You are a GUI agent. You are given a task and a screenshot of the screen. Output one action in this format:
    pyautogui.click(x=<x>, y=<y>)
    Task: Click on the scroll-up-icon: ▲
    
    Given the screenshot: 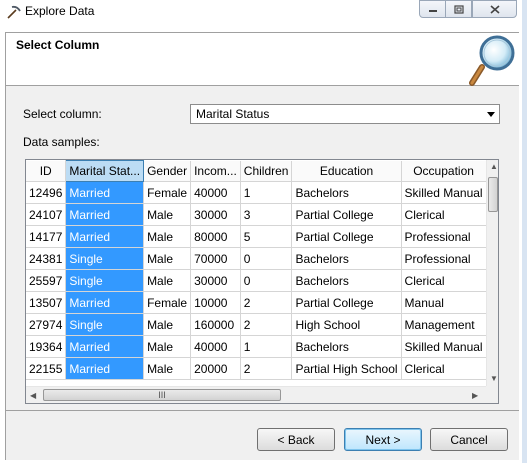 What is the action you would take?
    pyautogui.click(x=494, y=166)
    